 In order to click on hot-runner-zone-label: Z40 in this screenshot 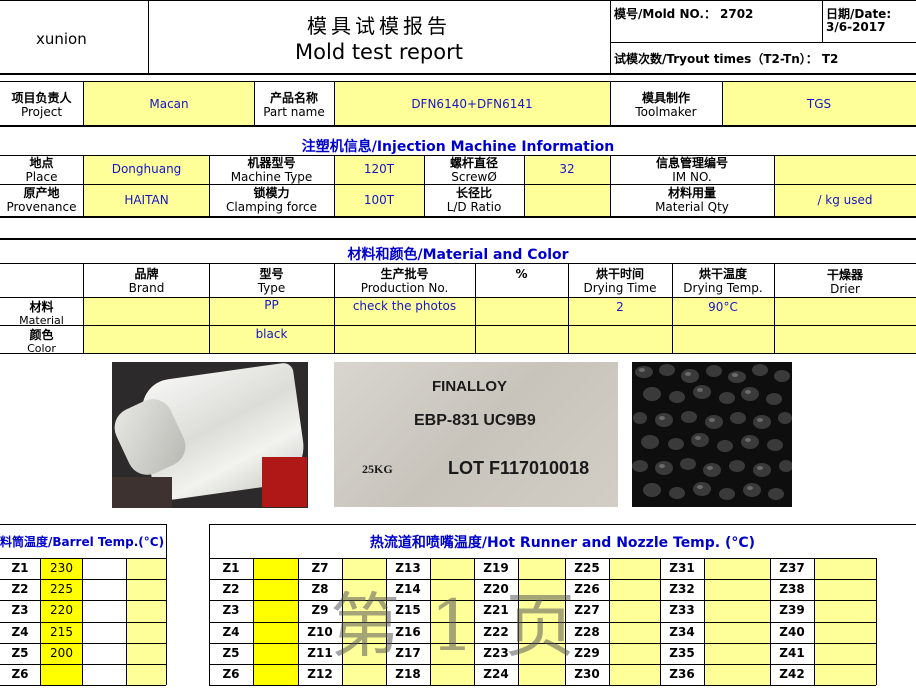, I will do `click(792, 631)`.